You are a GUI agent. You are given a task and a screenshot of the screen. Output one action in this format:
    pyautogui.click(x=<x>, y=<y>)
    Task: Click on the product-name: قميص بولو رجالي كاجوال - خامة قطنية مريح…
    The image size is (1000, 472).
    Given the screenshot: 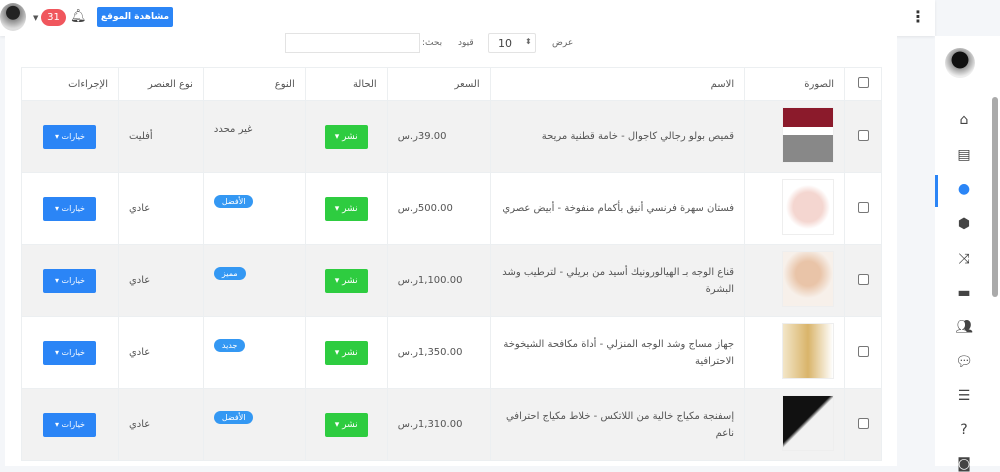 What is the action you would take?
    pyautogui.click(x=617, y=136)
    